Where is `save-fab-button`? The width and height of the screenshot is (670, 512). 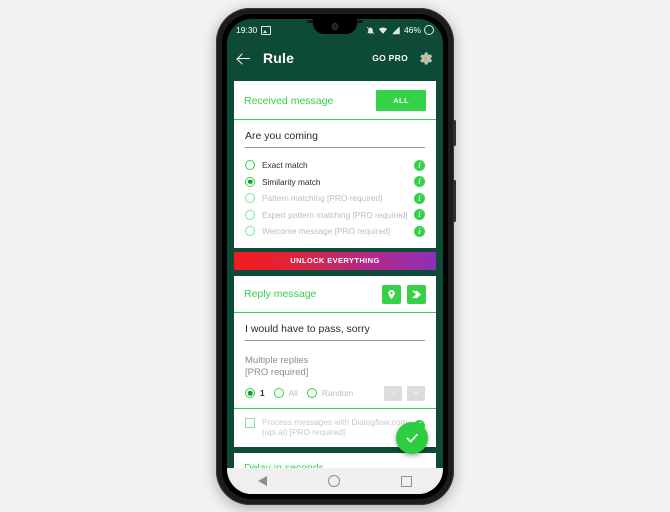 save-fab-button is located at coordinates (412, 438).